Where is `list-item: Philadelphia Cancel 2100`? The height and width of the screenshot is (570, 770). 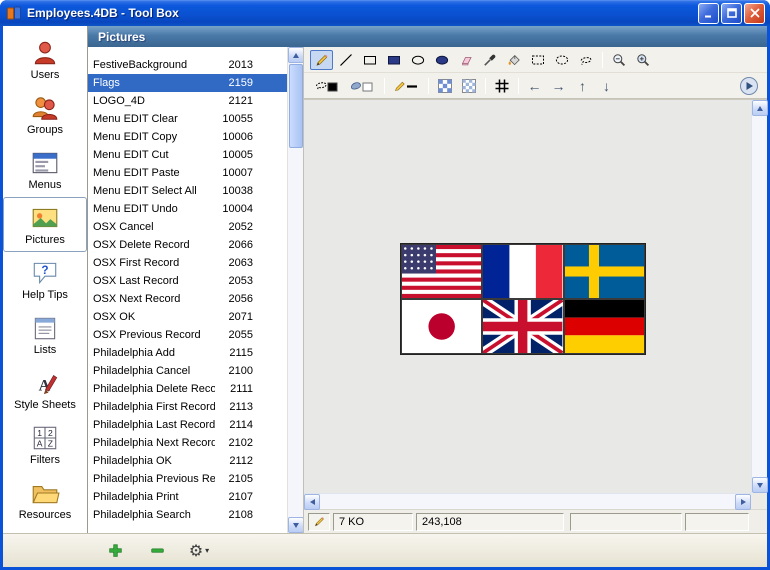 list-item: Philadelphia Cancel 2100 is located at coordinates (187, 371).